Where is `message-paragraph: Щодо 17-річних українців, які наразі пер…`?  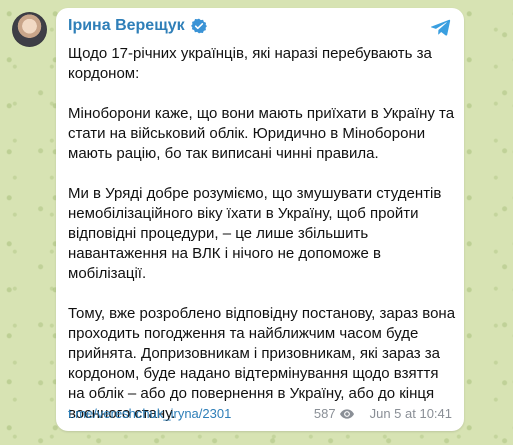 message-paragraph: Щодо 17-річних українців, які наразі пер… is located at coordinates (250, 63).